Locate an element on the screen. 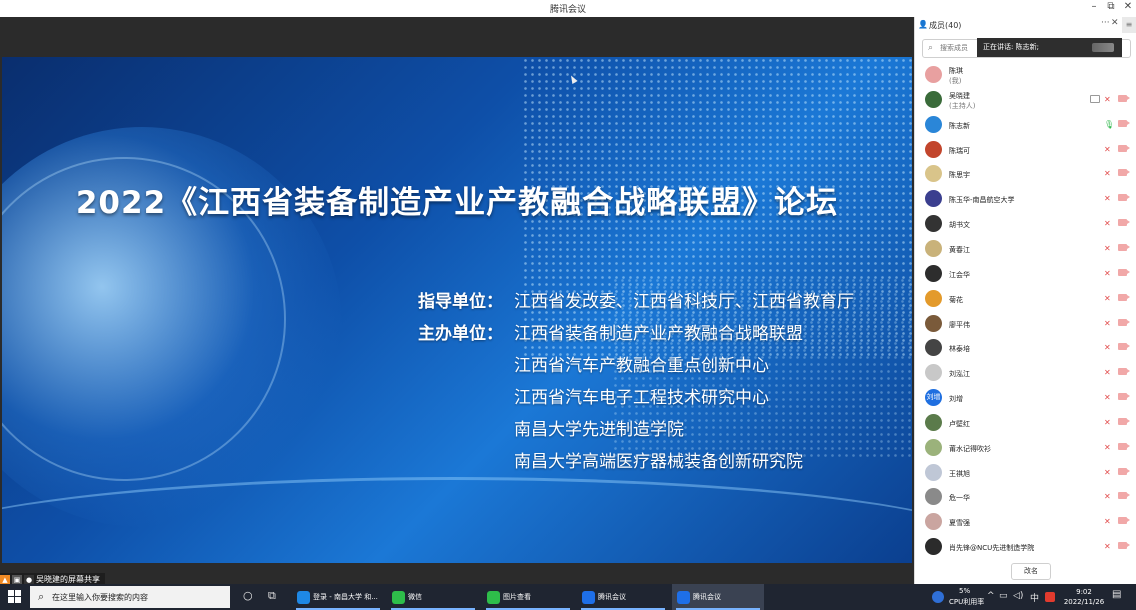  minimize-button: – is located at coordinates (1094, 6).